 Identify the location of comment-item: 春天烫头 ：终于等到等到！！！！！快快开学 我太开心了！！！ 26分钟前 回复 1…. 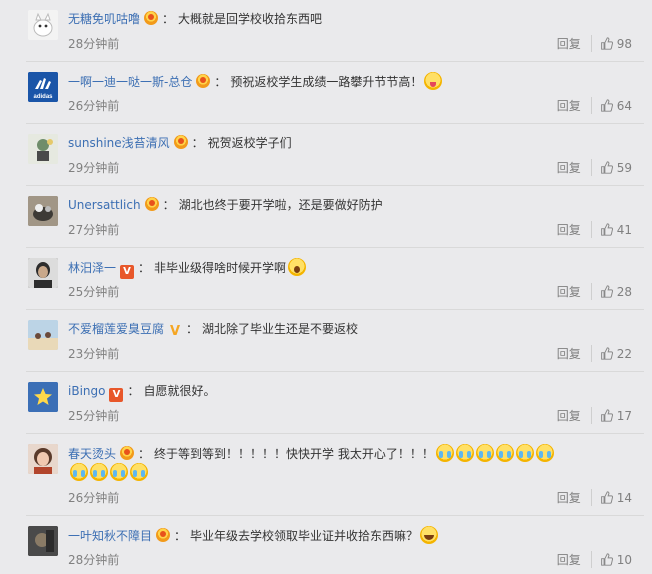
(326, 475).